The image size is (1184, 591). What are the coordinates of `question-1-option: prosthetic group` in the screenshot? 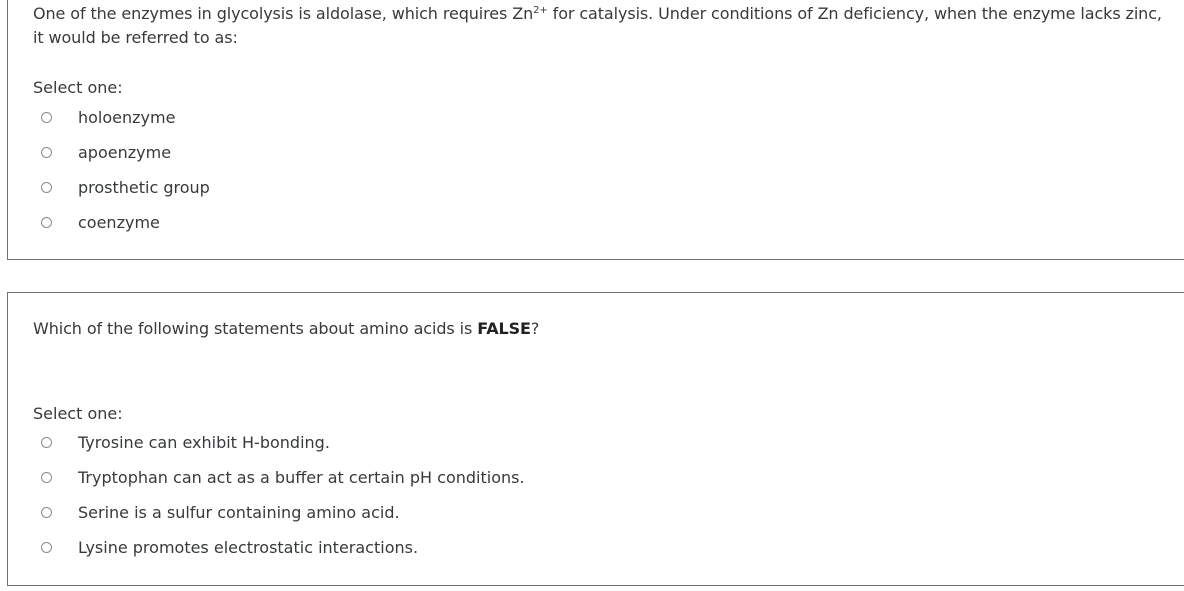 It's located at (121, 187).